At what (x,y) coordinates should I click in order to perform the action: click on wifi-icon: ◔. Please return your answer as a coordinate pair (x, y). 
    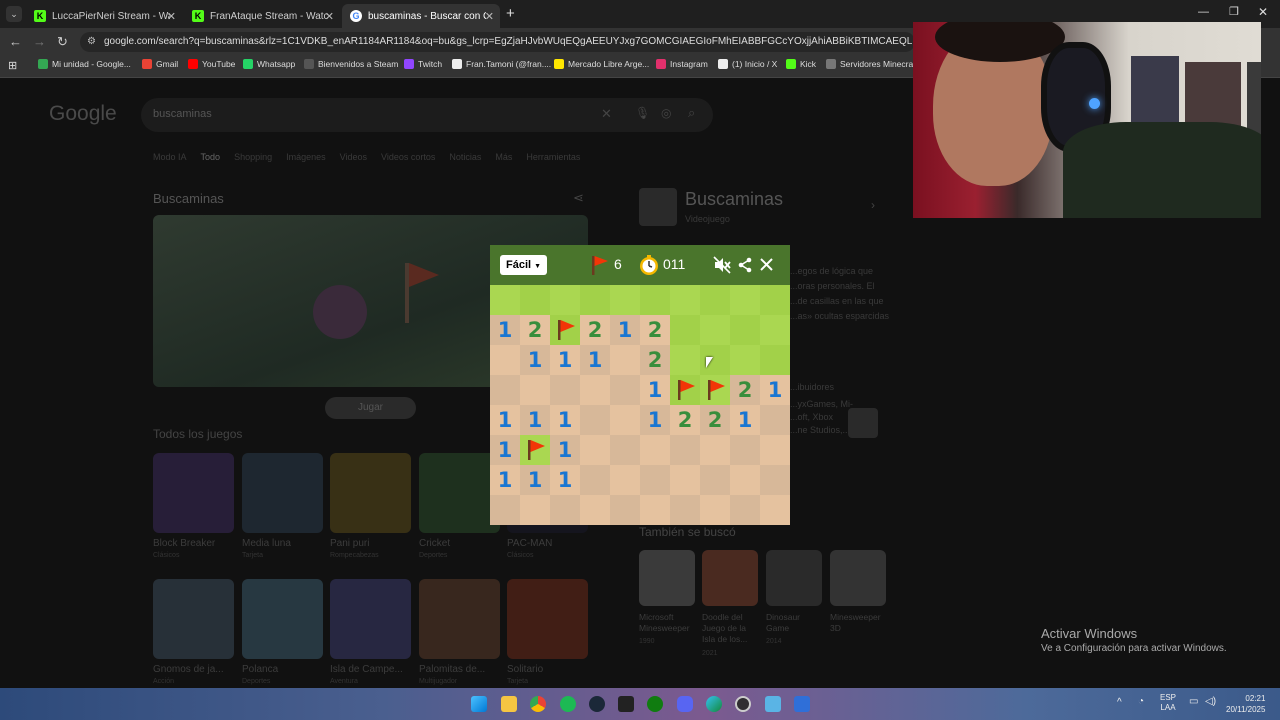
    Looking at the image, I should click on (1141, 701).